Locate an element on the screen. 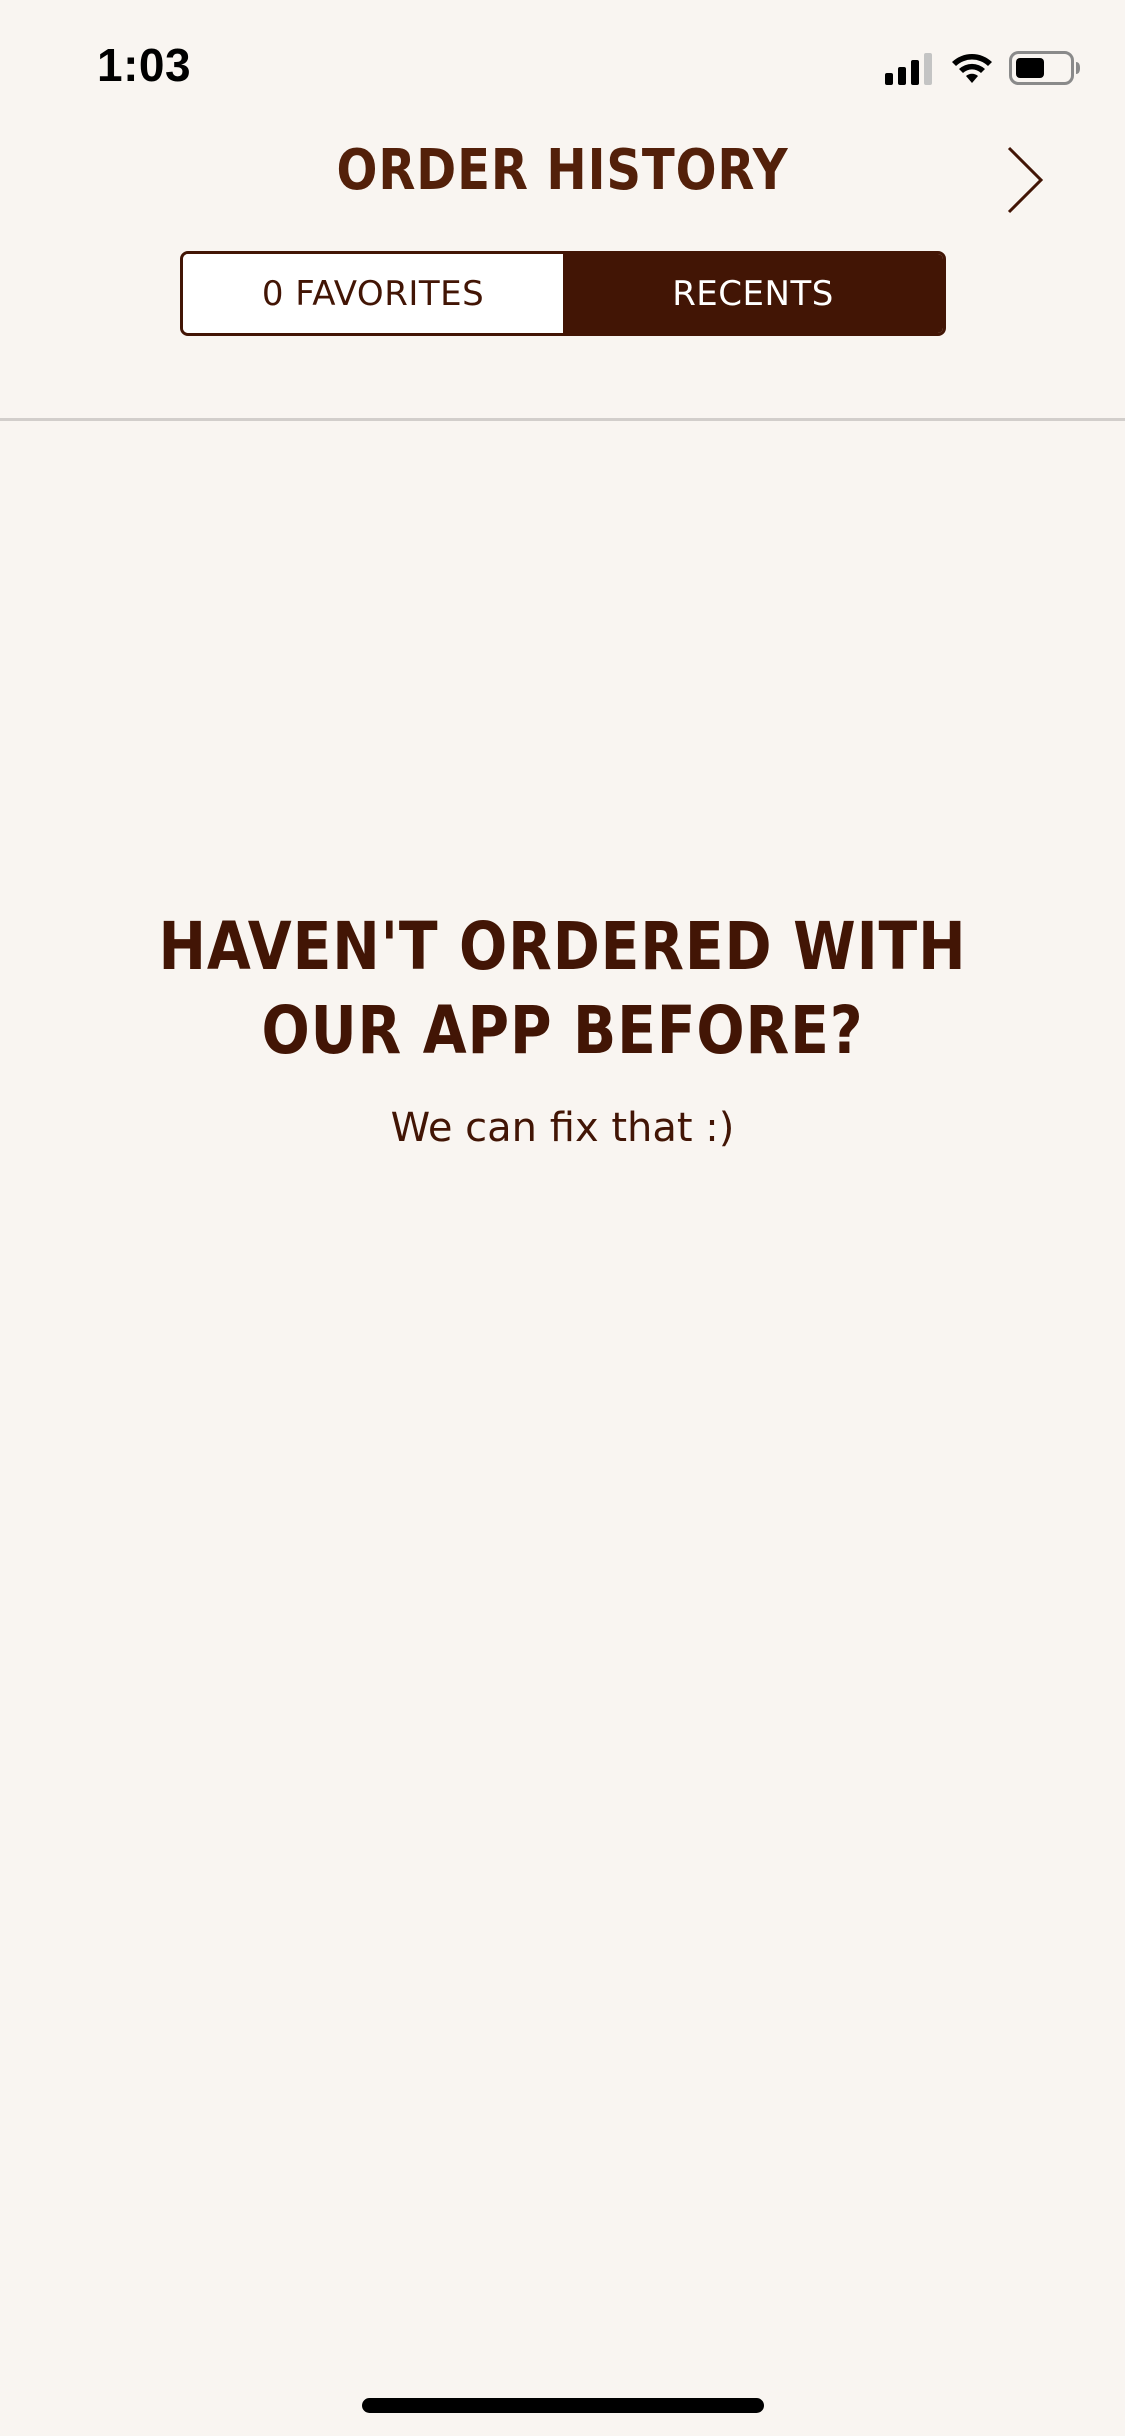  header-divider is located at coordinates (562, 419).